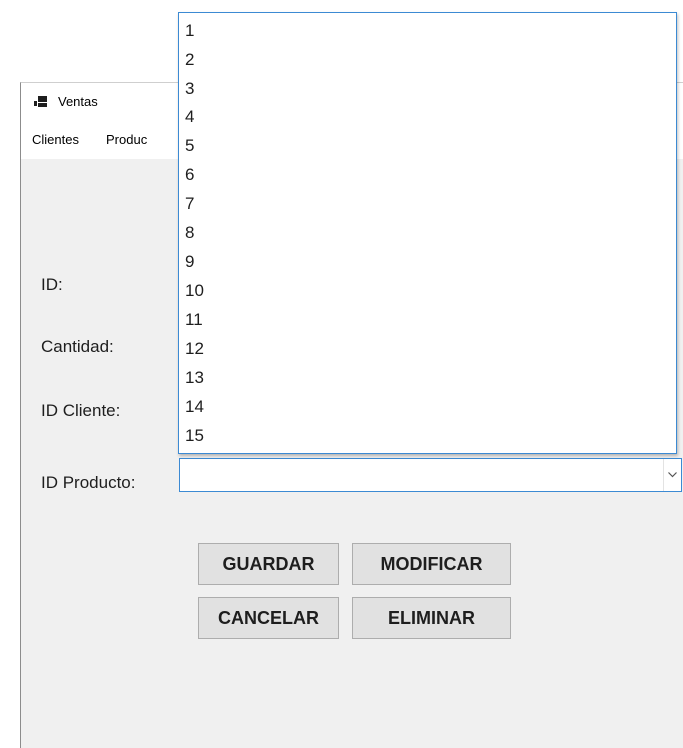  I want to click on label-id-producto: ID Producto:, so click(88, 482).